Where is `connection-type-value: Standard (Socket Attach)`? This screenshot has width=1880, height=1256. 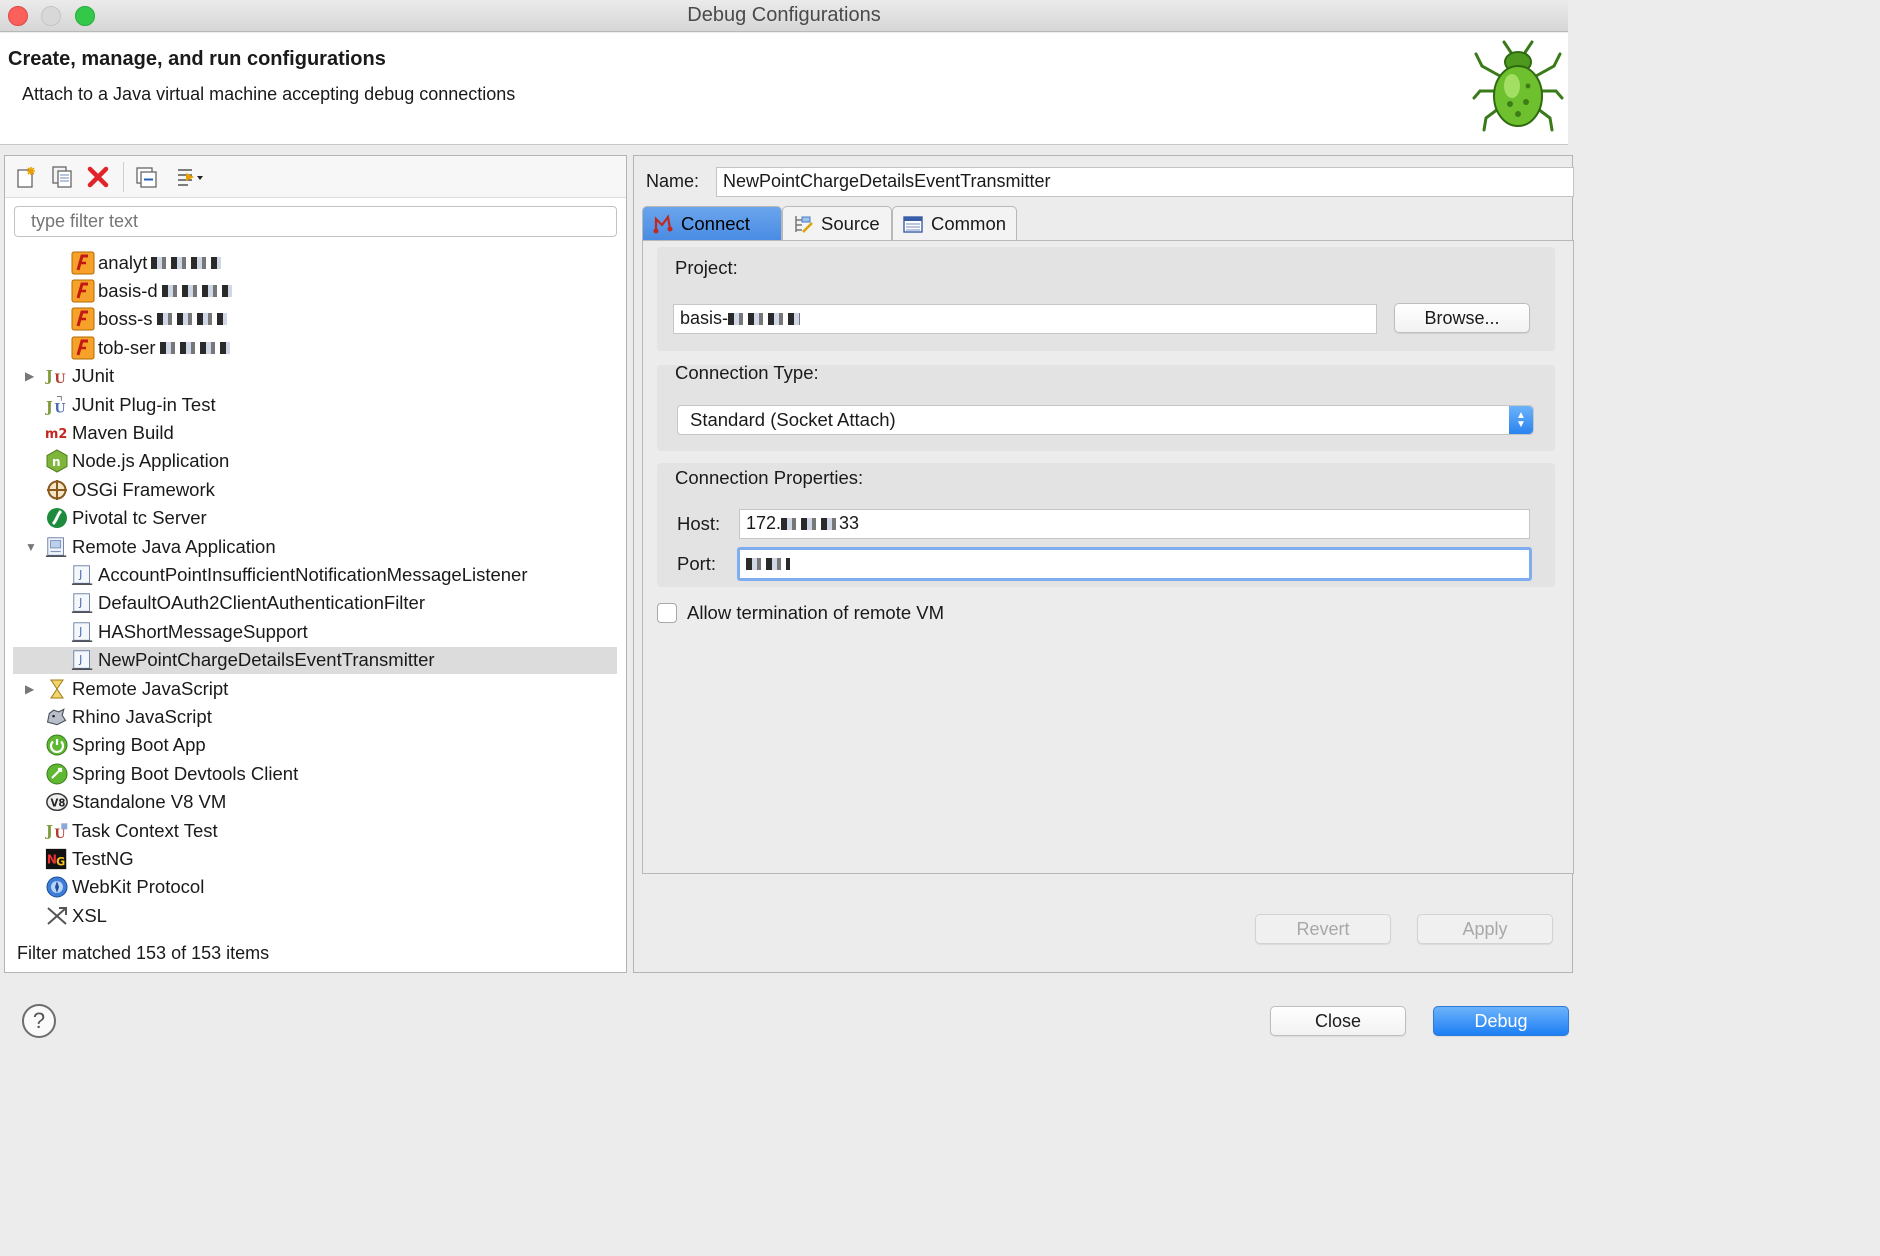
connection-type-value: Standard (Socket Attach) is located at coordinates (793, 419).